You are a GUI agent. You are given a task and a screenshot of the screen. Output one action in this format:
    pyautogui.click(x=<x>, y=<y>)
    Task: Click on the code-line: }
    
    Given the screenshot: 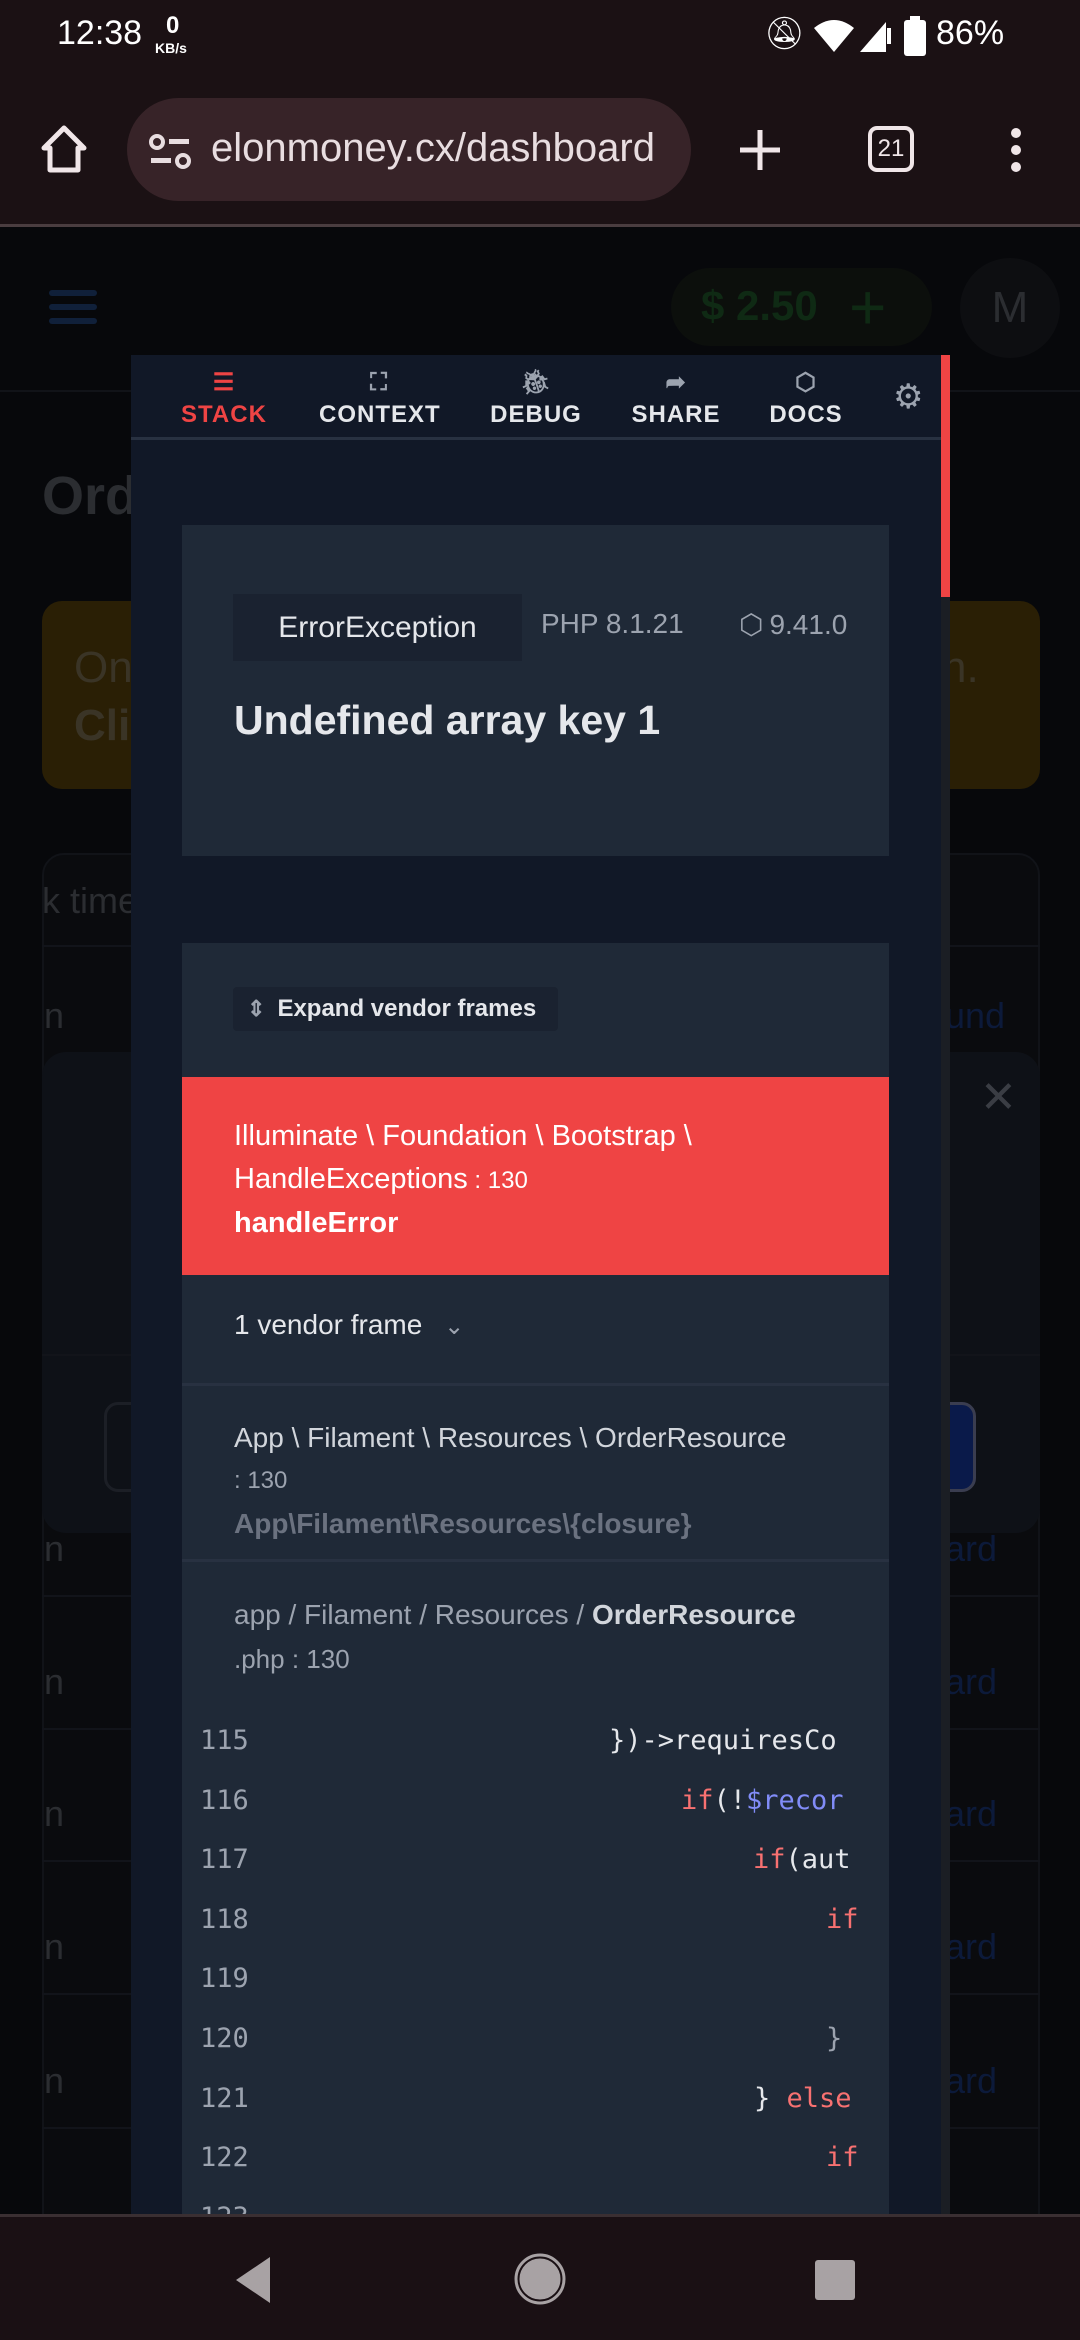 What is the action you would take?
    pyautogui.click(x=834, y=2038)
    